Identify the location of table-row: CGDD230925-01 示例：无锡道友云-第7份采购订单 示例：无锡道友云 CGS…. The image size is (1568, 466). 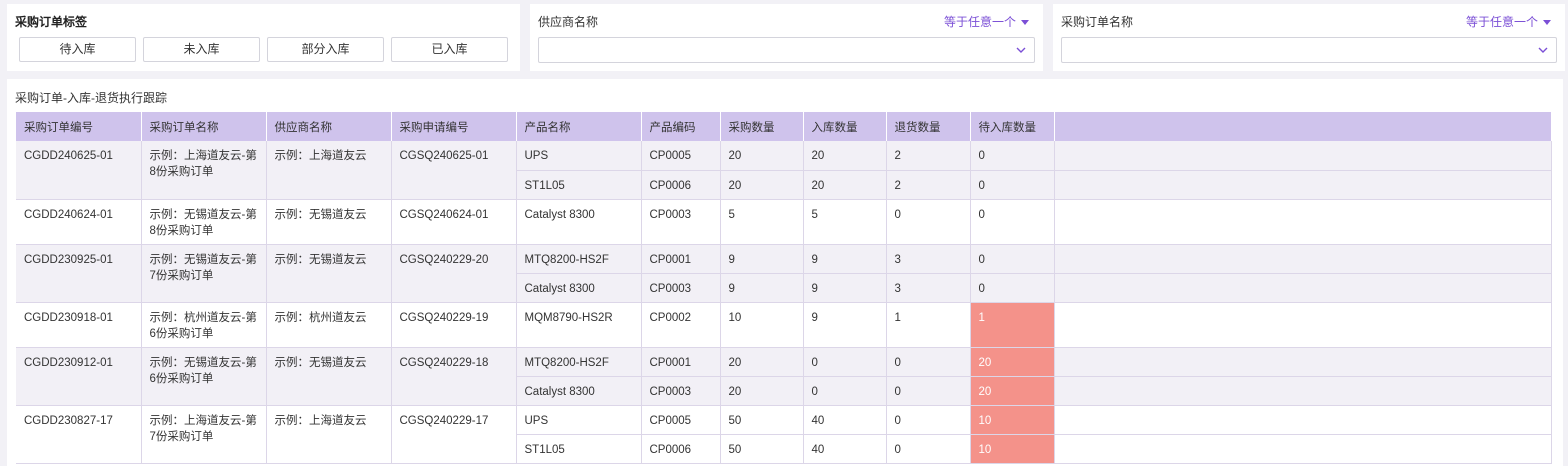
(784, 273).